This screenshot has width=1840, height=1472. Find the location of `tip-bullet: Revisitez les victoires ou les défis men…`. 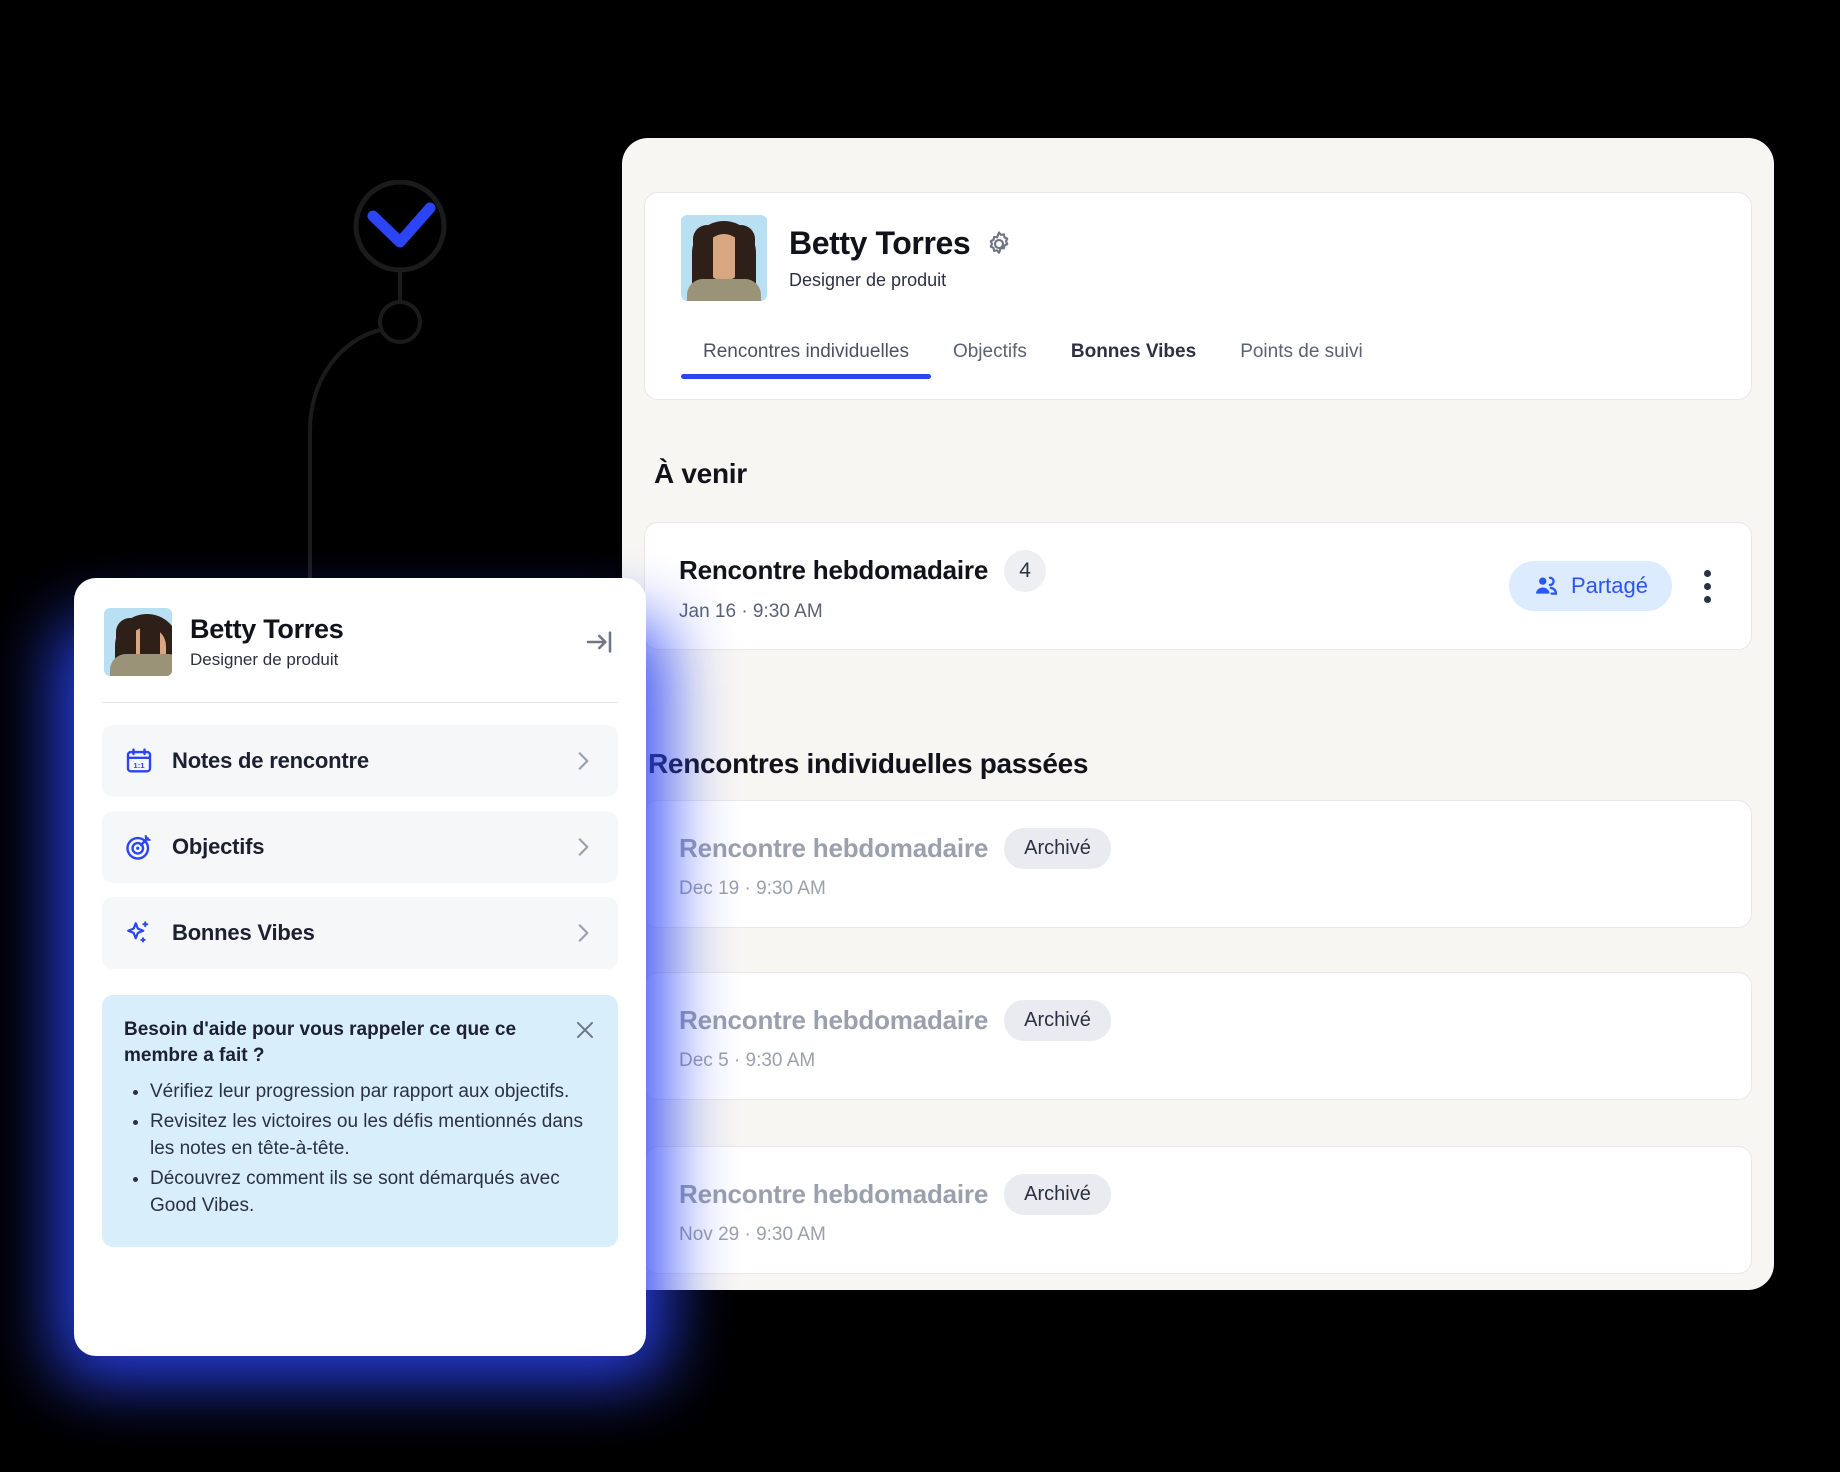

tip-bullet: Revisitez les victoires ou les défis men… is located at coordinates (373, 1136).